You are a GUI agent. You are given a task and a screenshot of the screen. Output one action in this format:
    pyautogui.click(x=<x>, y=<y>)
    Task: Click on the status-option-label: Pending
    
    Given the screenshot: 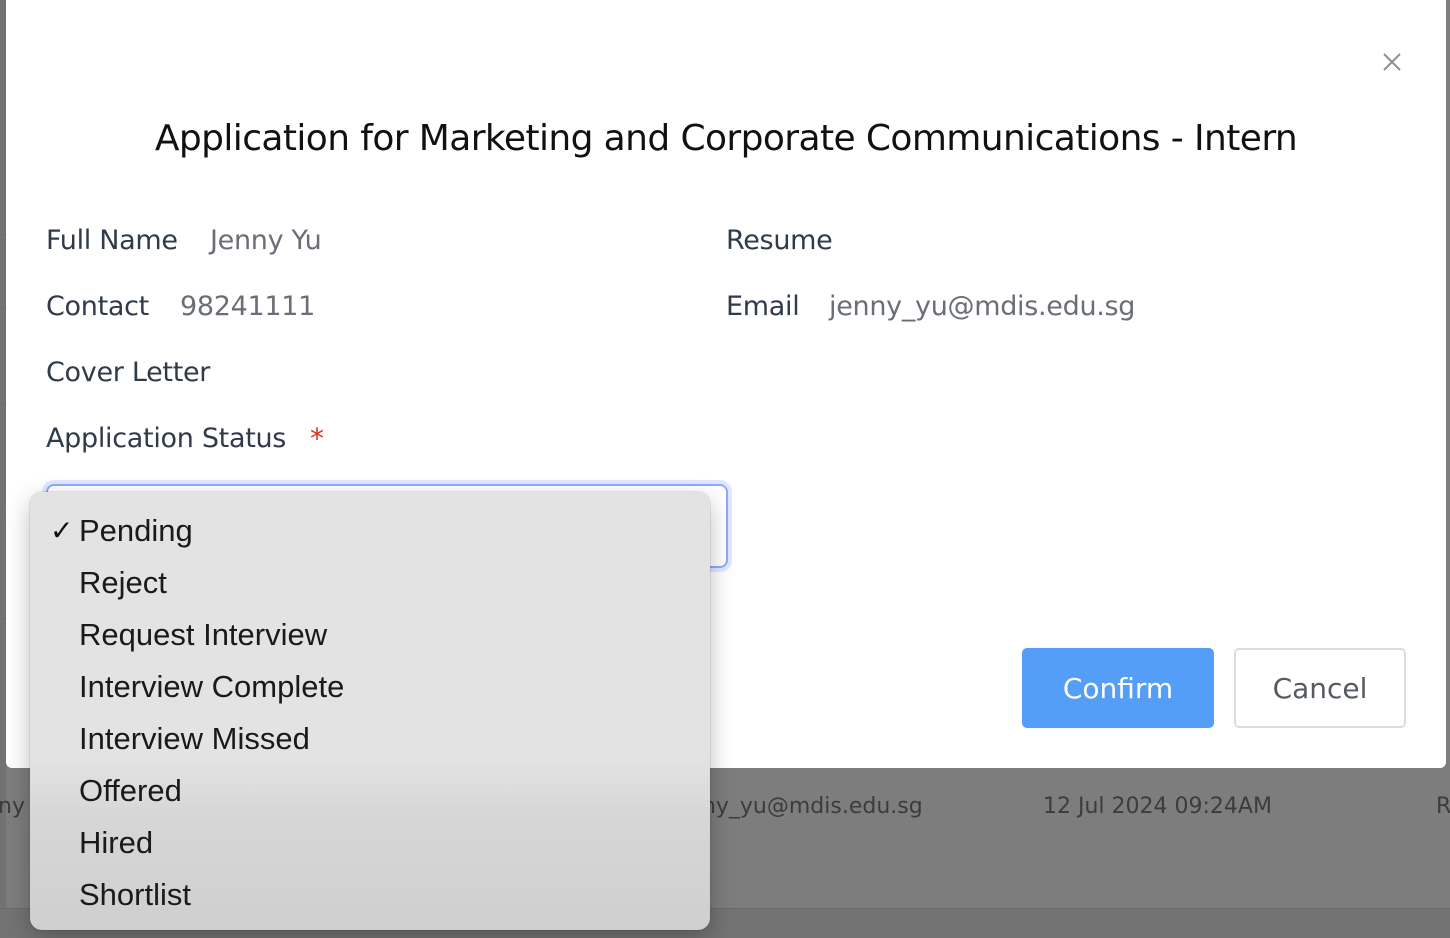 What is the action you would take?
    pyautogui.click(x=136, y=530)
    